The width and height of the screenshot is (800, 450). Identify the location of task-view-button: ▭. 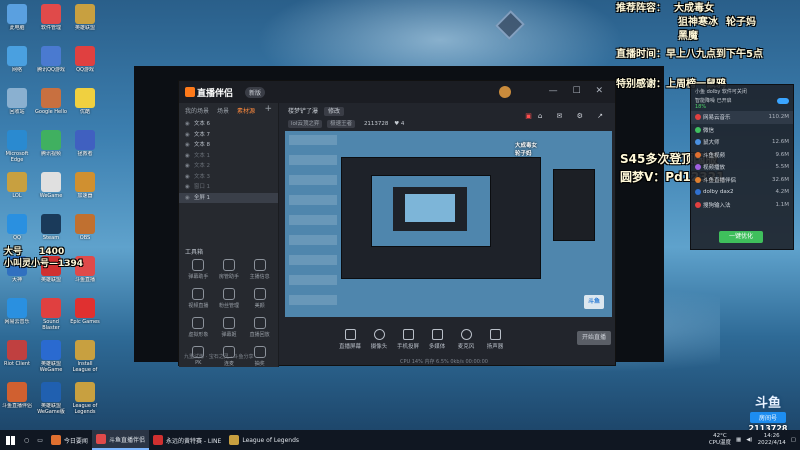
(40, 440).